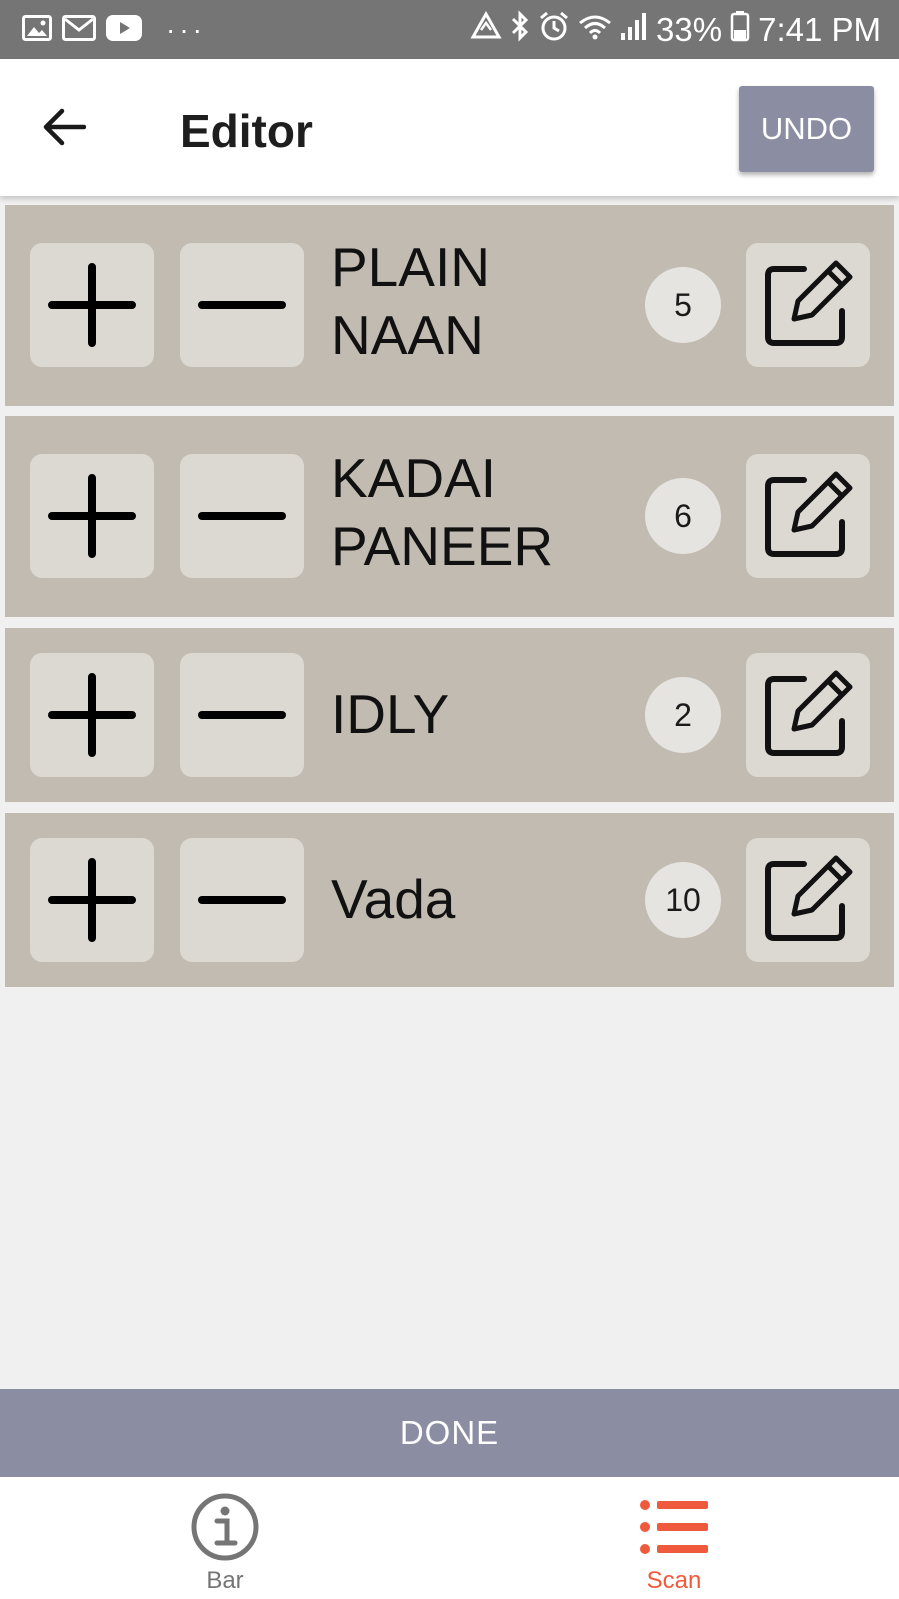 The height and width of the screenshot is (1599, 899). I want to click on notification-icons: ···, so click(114, 30).